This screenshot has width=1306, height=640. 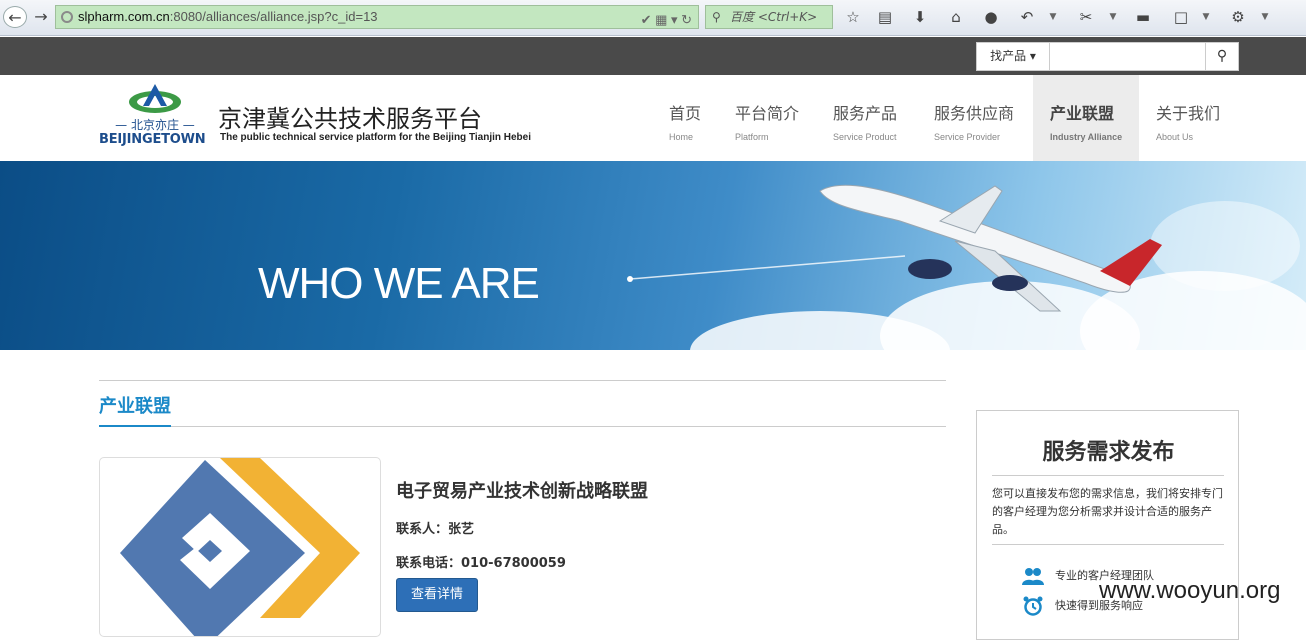 What do you see at coordinates (522, 380) in the screenshot?
I see `section-top-divider` at bounding box center [522, 380].